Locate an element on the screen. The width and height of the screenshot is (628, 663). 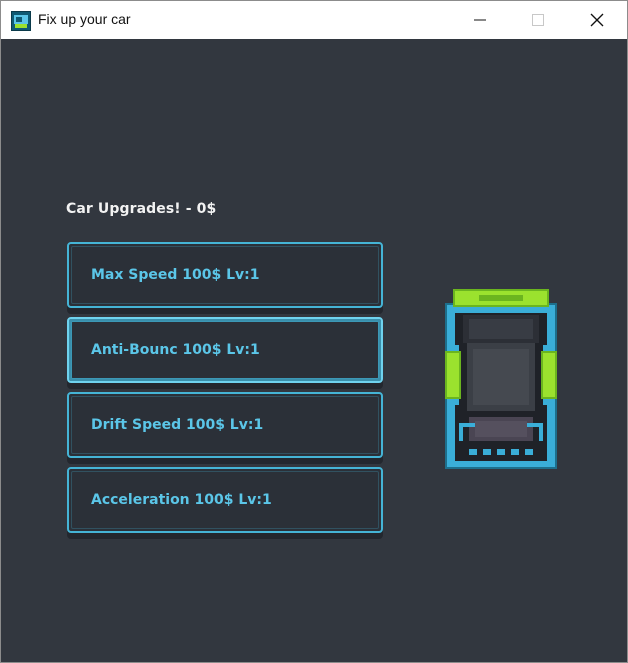
upgrade-label: Max Speed 100$ Lv:1 is located at coordinates (175, 275).